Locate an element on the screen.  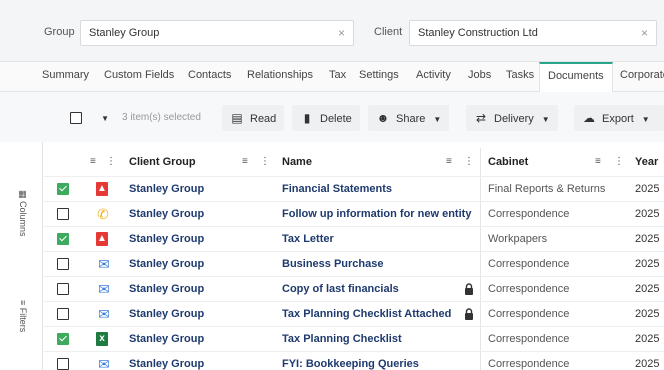
share-button: ☻ Share ▼ is located at coordinates (409, 118).